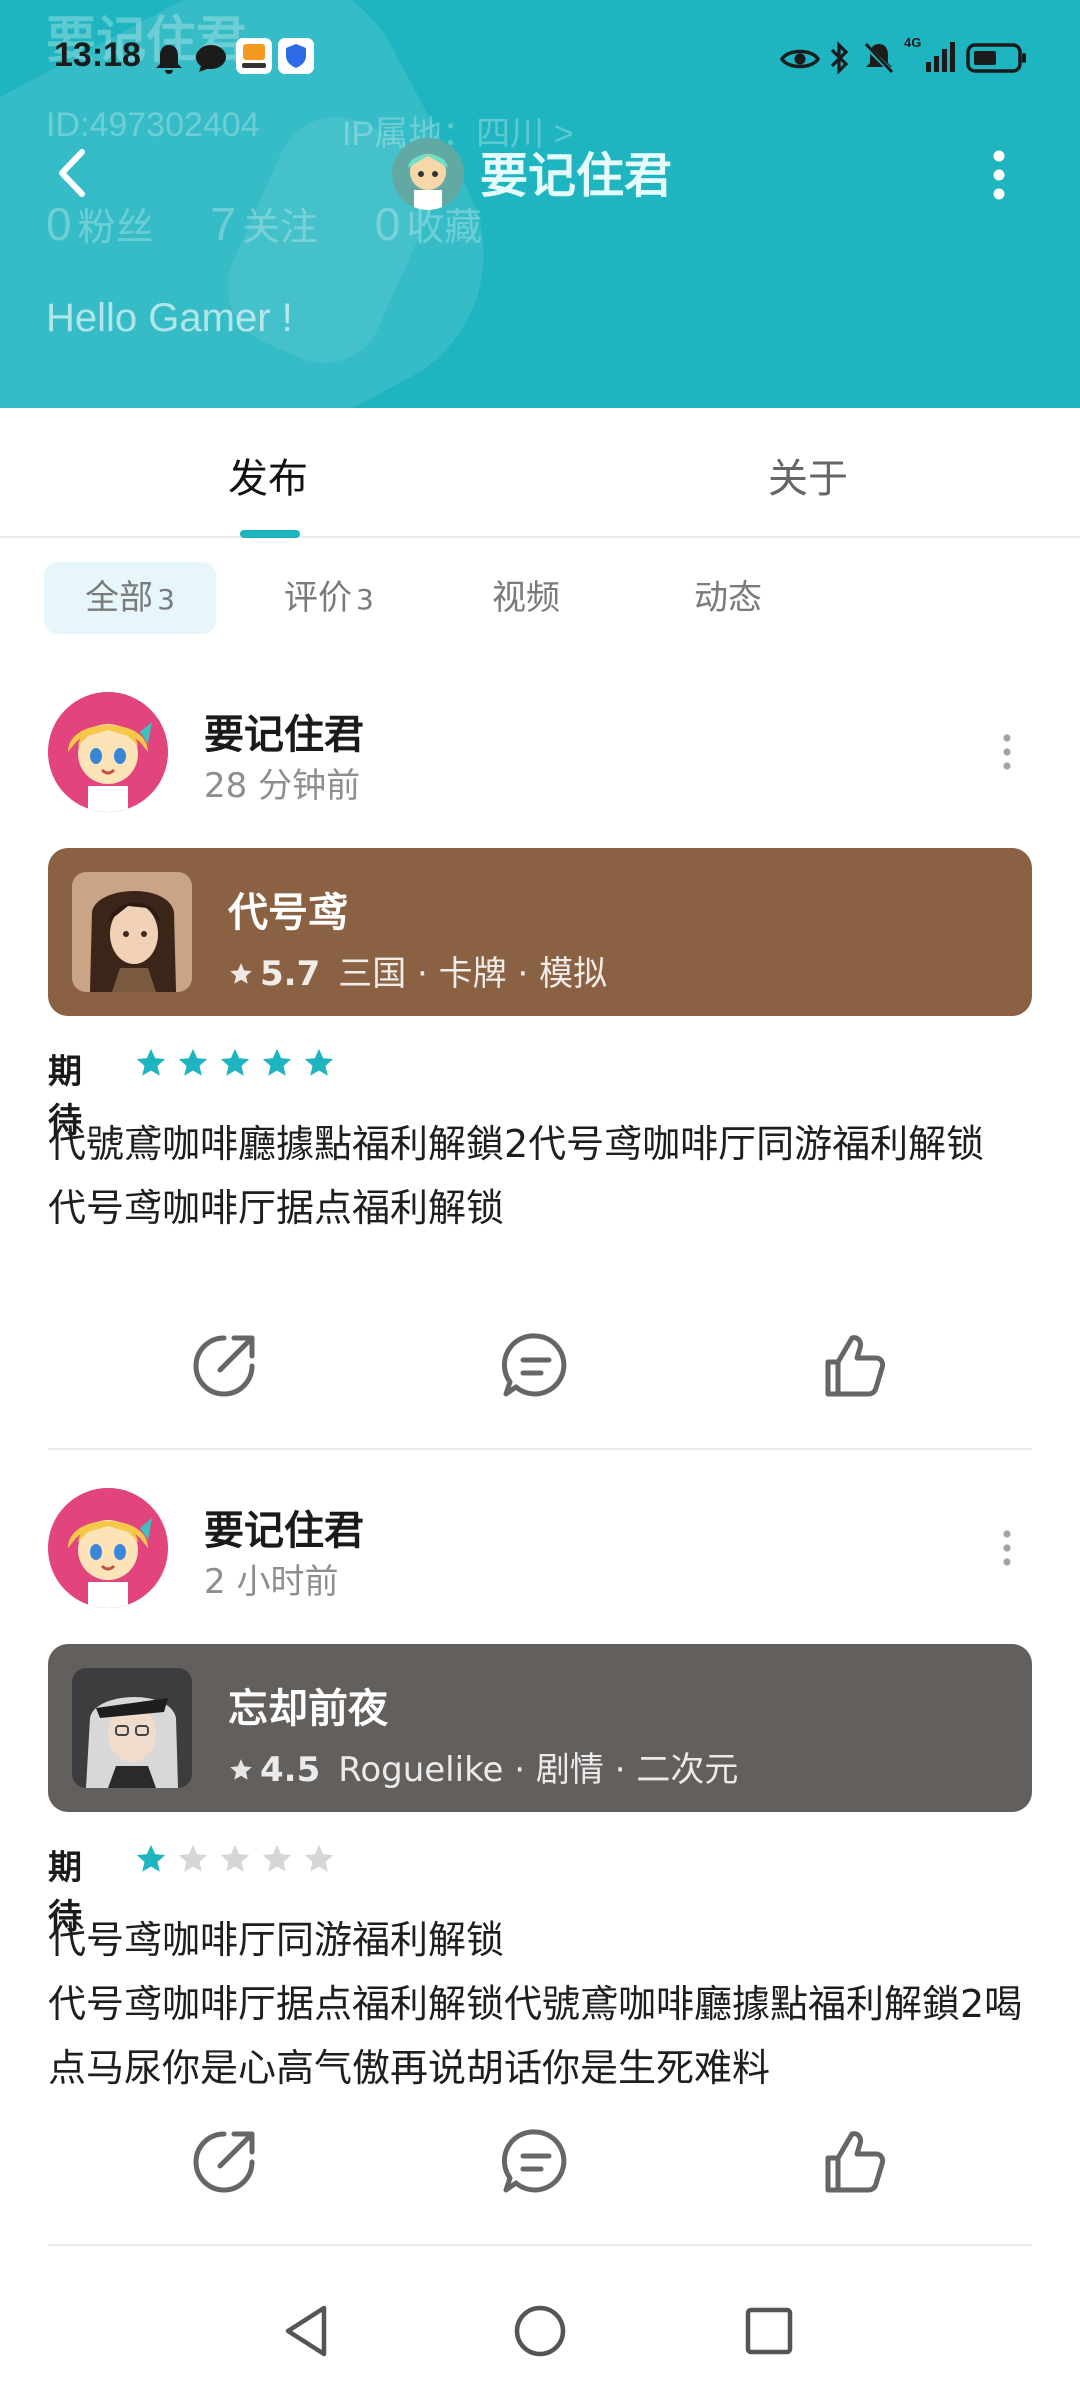  Describe the element at coordinates (270, 534) in the screenshot. I see `tab-active-indicator` at that location.